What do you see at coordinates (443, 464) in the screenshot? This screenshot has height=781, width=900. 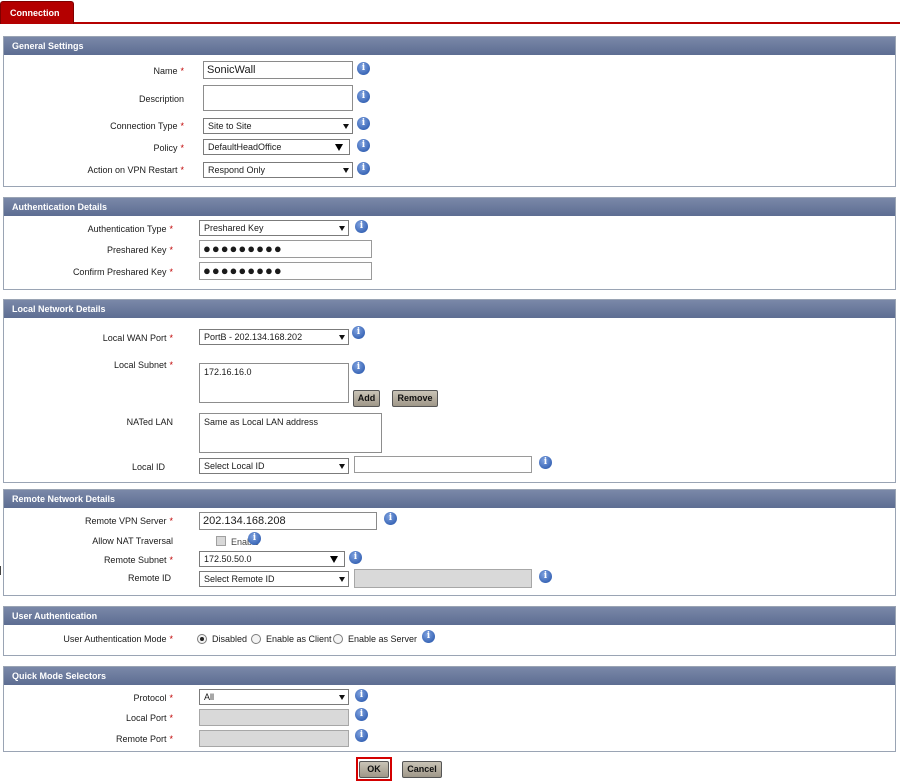 I see `local-id-input` at bounding box center [443, 464].